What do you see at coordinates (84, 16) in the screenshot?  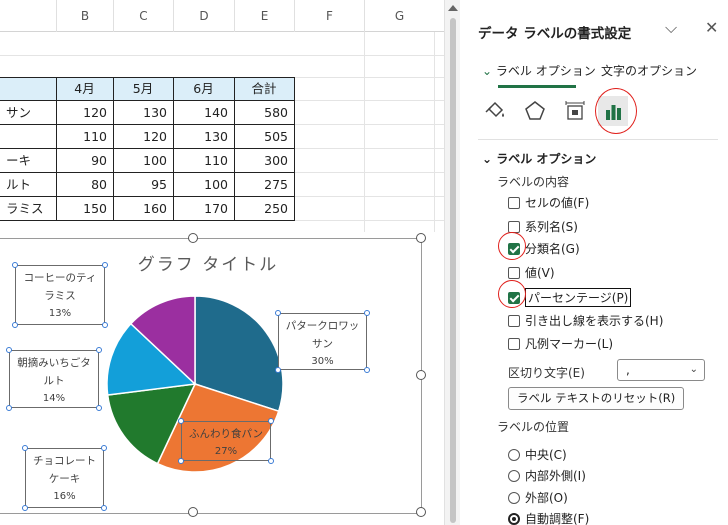 I see `column-header-b: B` at bounding box center [84, 16].